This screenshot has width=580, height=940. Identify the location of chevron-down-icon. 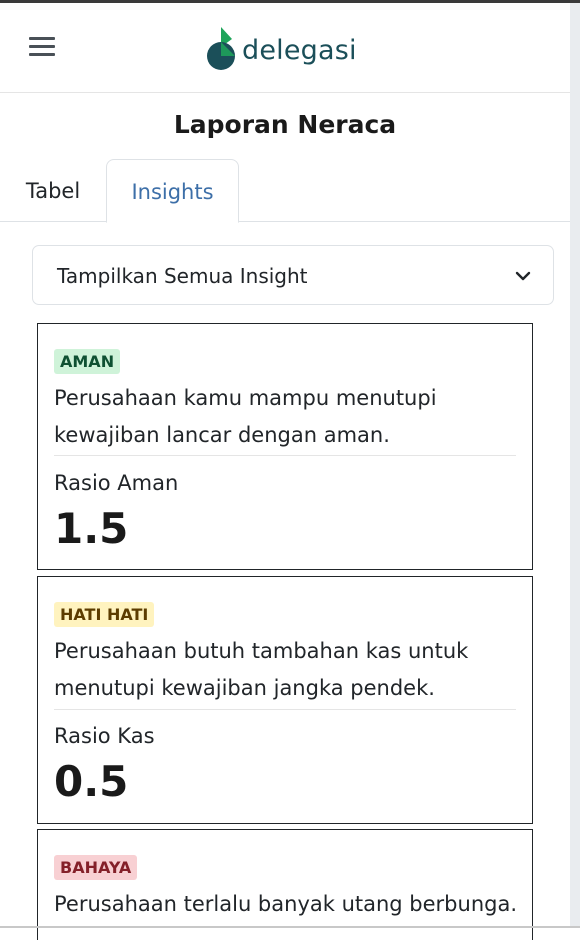
(523, 276).